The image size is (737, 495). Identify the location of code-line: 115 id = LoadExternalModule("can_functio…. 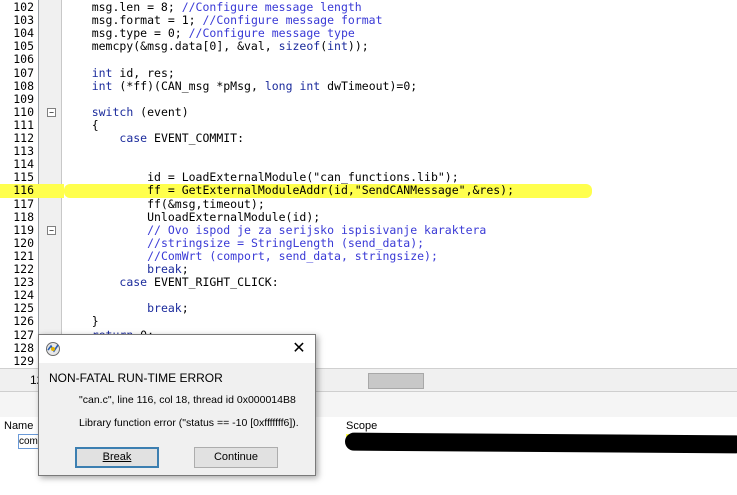
(368, 177).